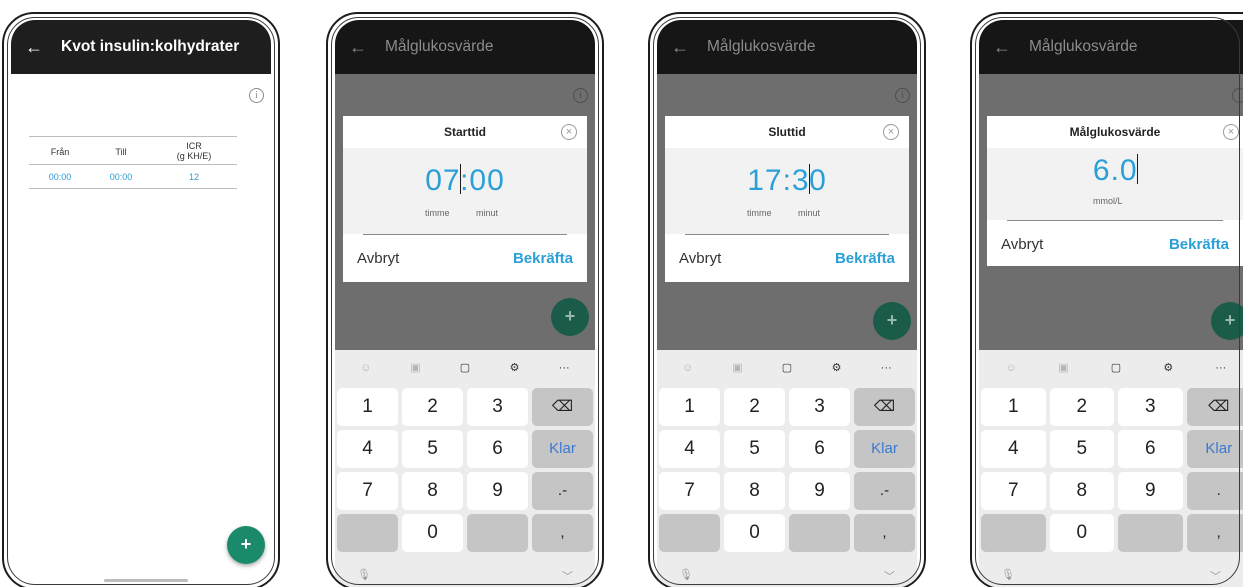  I want to click on time-input: 07:00 timme minut, so click(465, 191).